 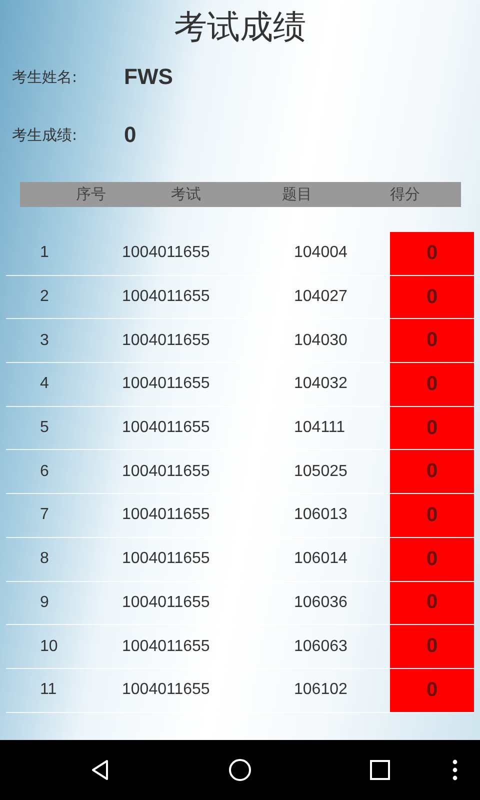 What do you see at coordinates (44, 603) in the screenshot?
I see `table-cell-text: 9` at bounding box center [44, 603].